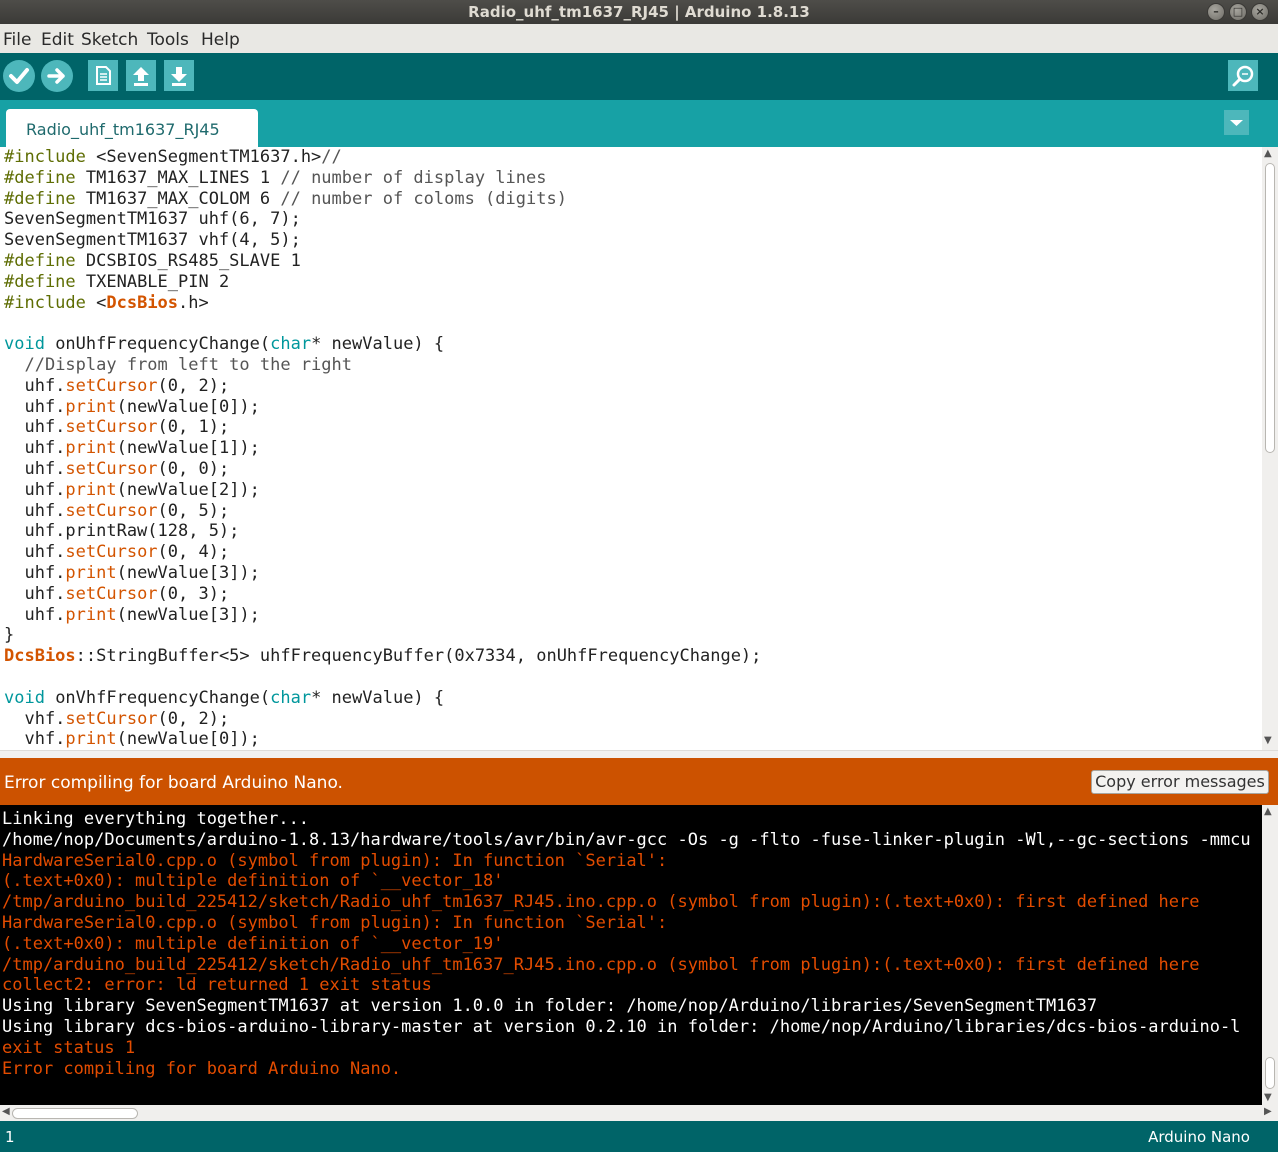 The height and width of the screenshot is (1152, 1278). I want to click on maximize-icon: □, so click(1238, 11).